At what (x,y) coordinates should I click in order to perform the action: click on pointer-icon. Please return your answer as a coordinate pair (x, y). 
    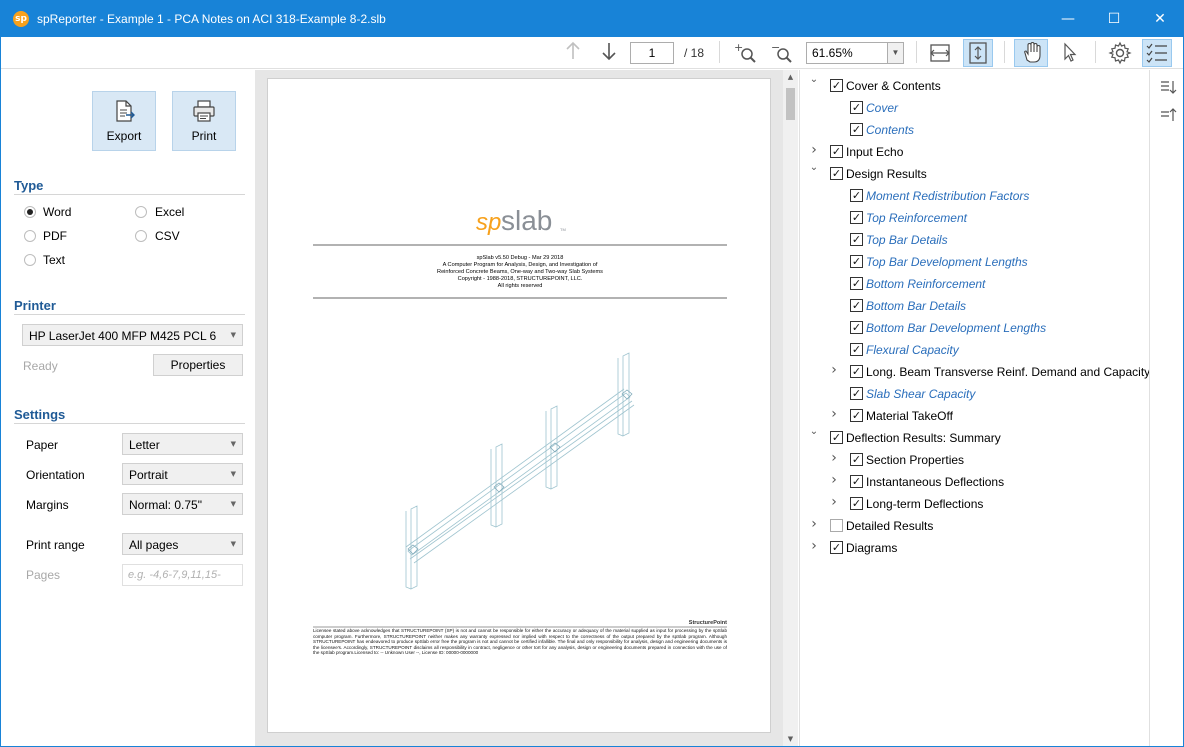
    Looking at the image, I should click on (1069, 53).